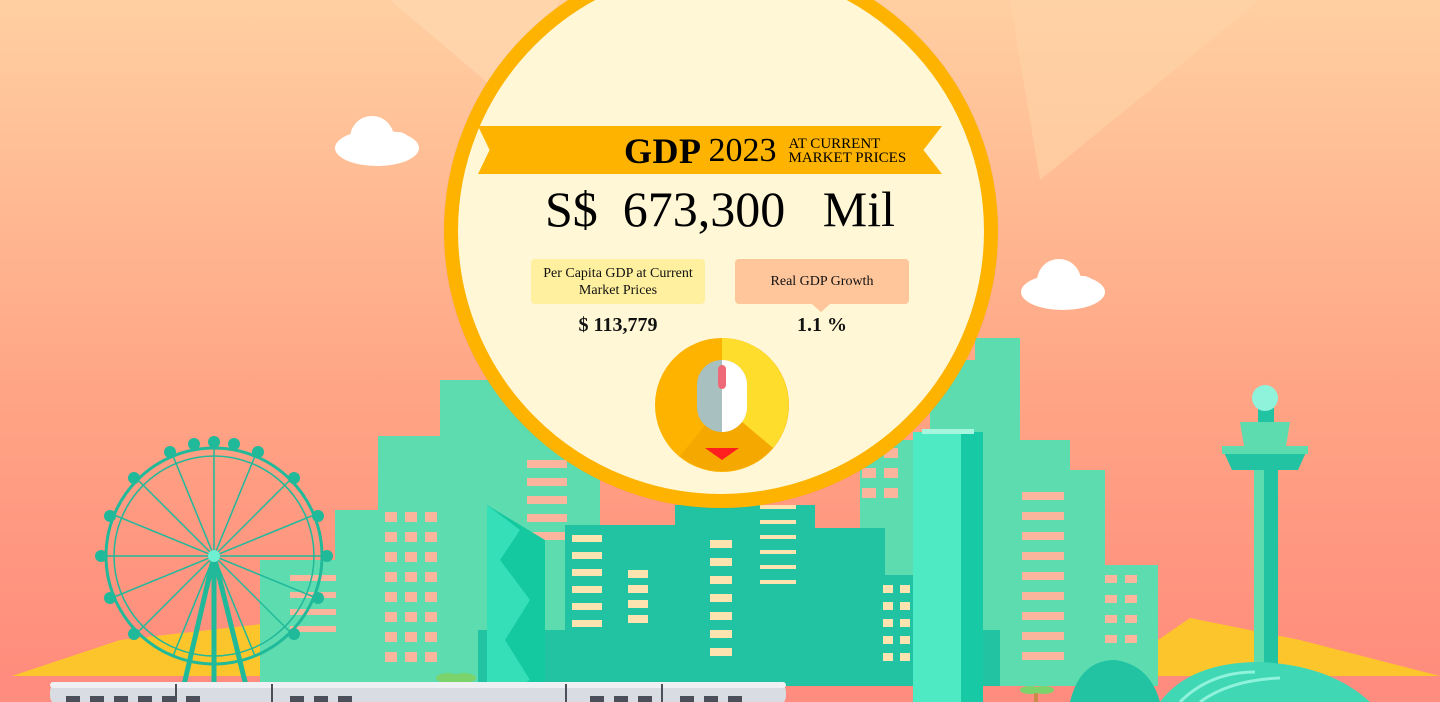 This screenshot has width=1440, height=702. I want to click on growth-label-pointer, so click(821, 308).